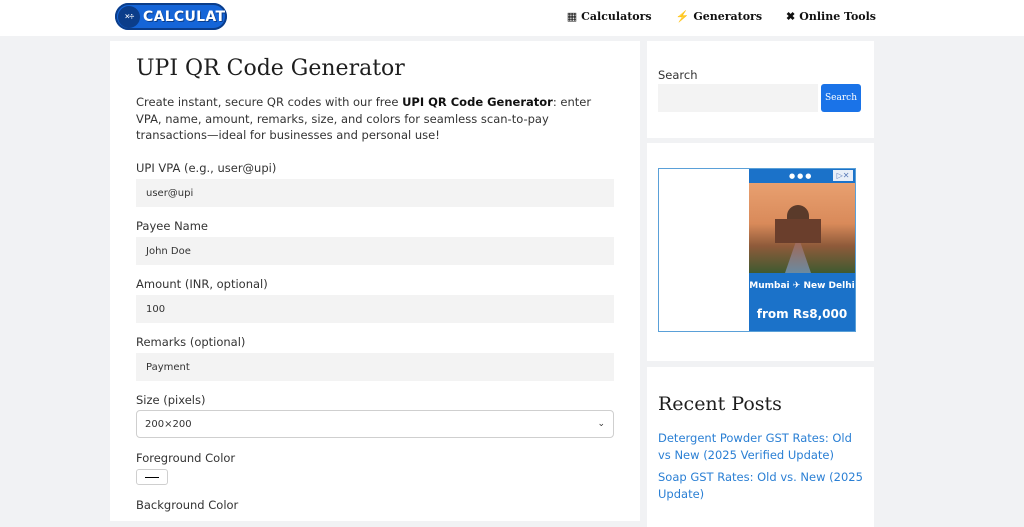 The image size is (1024, 527). I want to click on ad-photo, so click(802, 228).